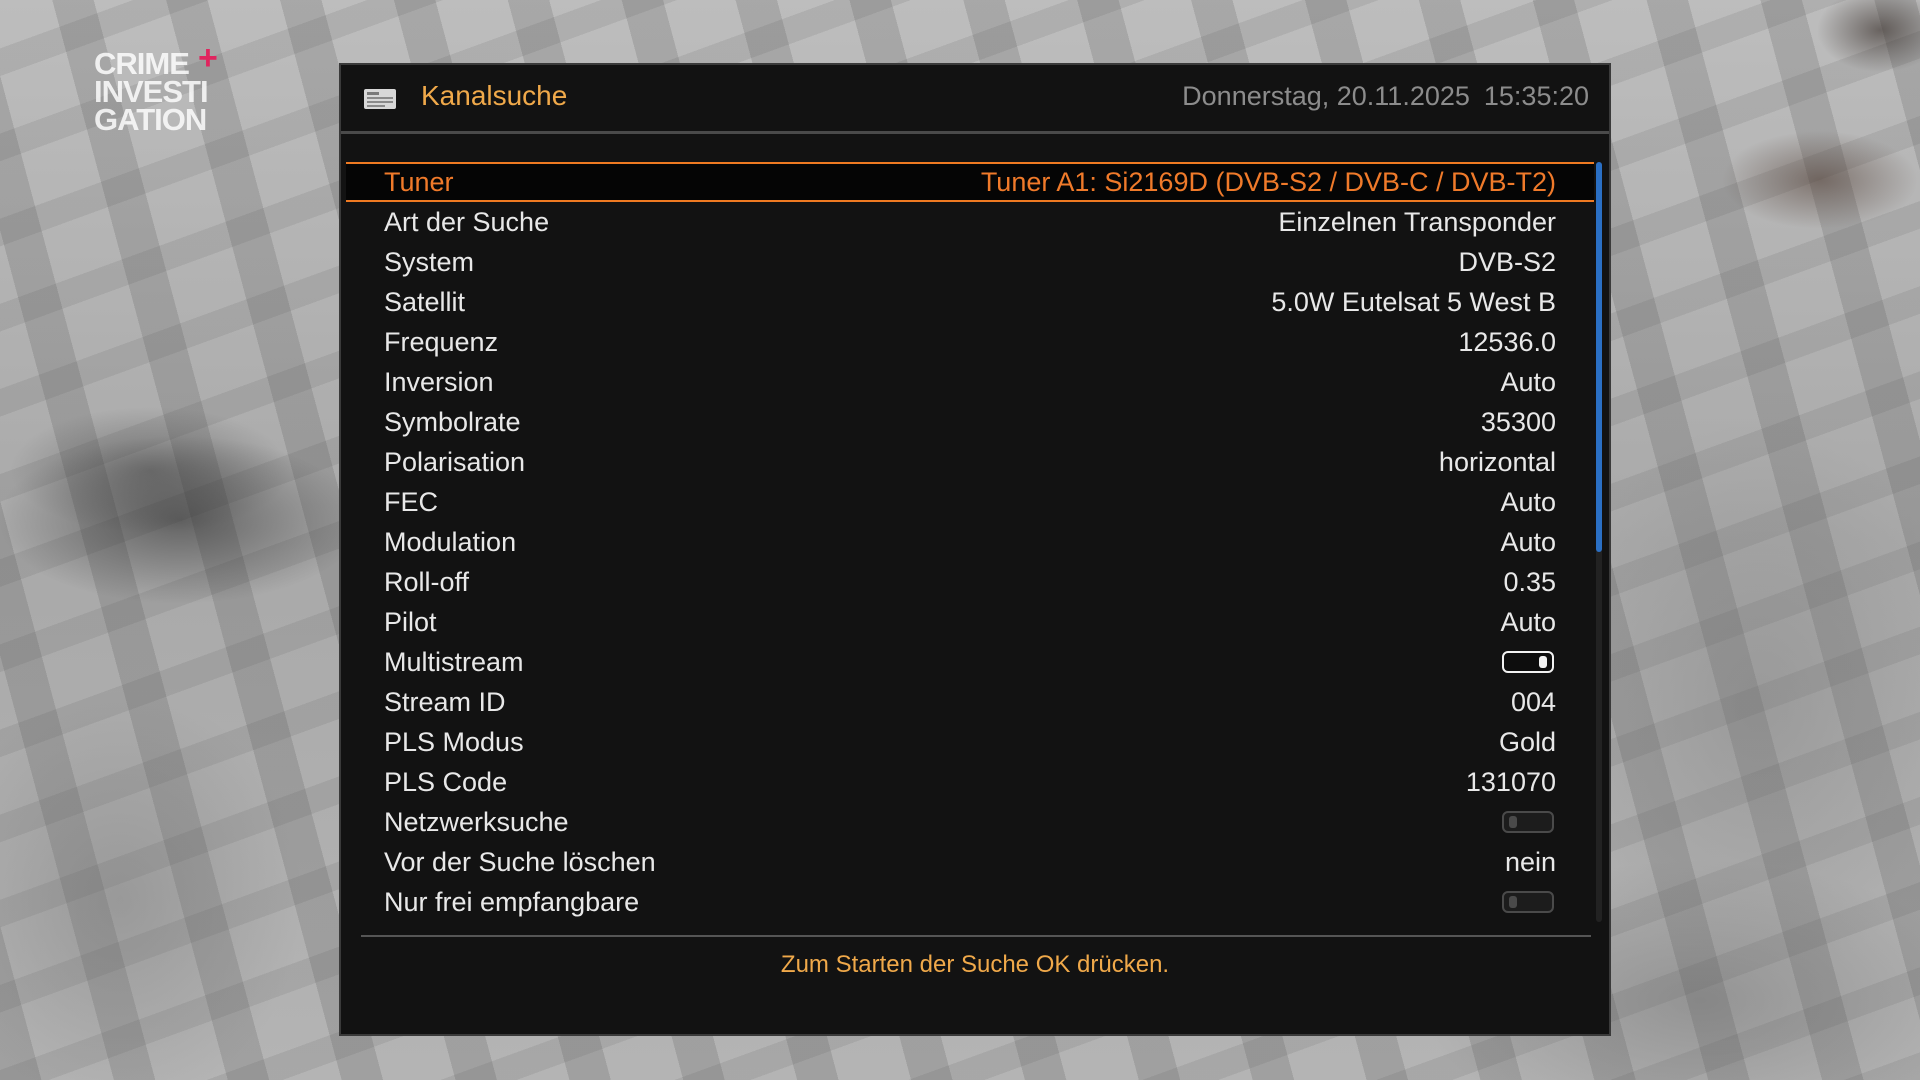 Image resolution: width=1920 pixels, height=1080 pixels. I want to click on setting-row-netzwerksuche: Netzwerksuche, so click(970, 822).